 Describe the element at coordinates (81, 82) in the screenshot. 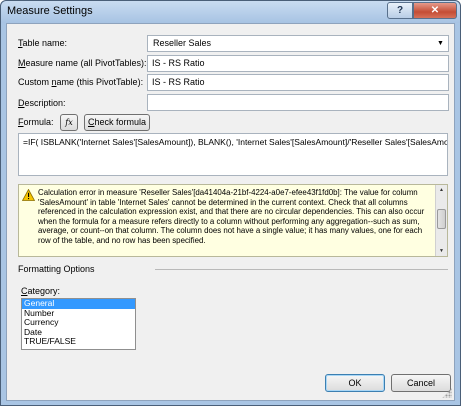

I see `custom-name-label: Custom name (this PivotTable):` at that location.